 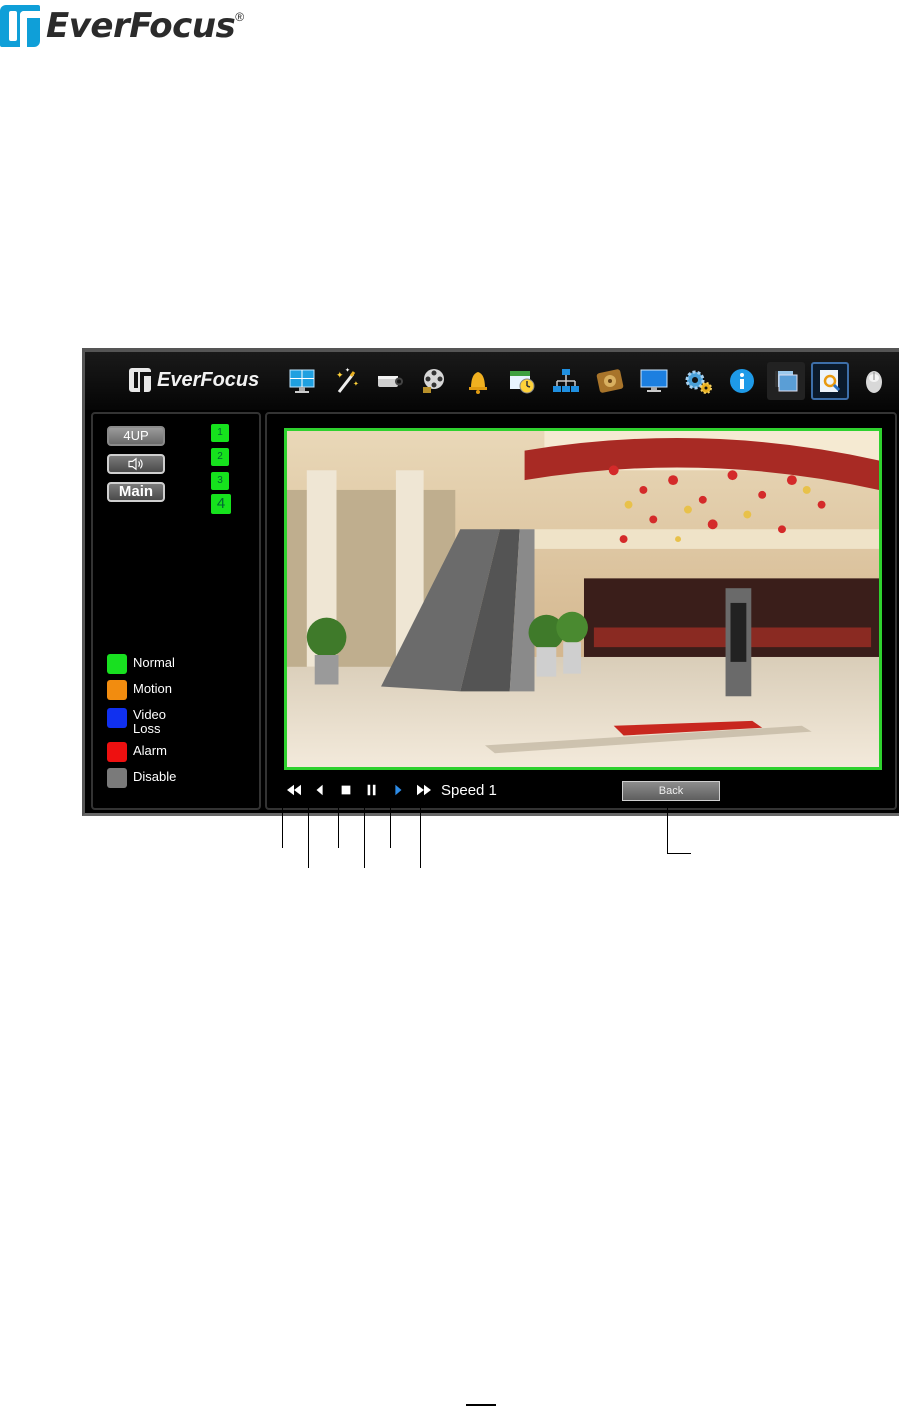 I want to click on disk-icon, so click(x=610, y=381).